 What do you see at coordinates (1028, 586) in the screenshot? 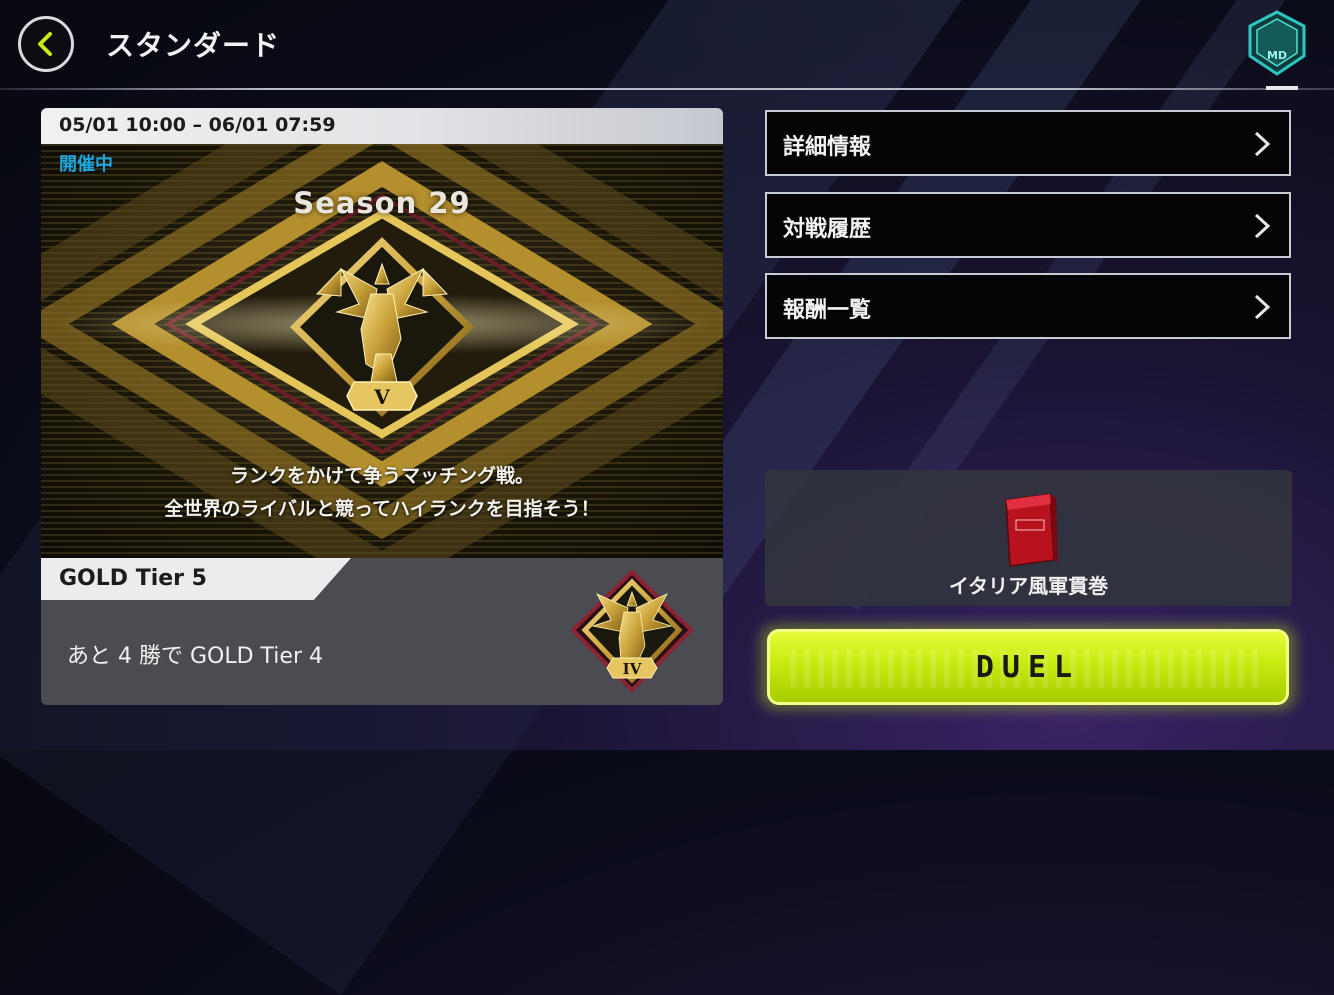
I see `reward-label: イタリア風軍貫巻` at bounding box center [1028, 586].